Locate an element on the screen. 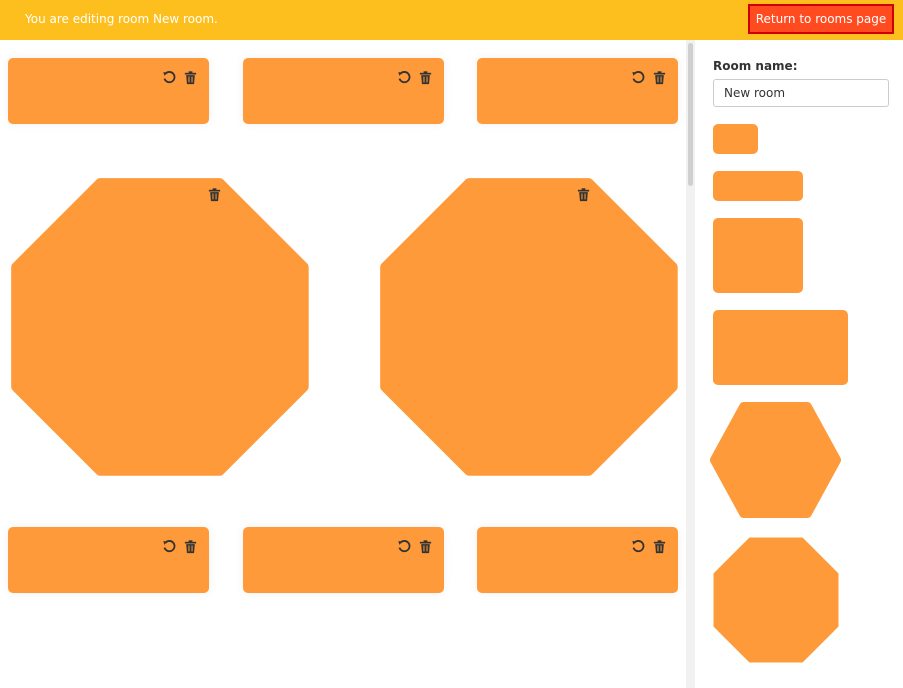 Image resolution: width=903 pixels, height=688 pixels. palette-square is located at coordinates (758, 255).